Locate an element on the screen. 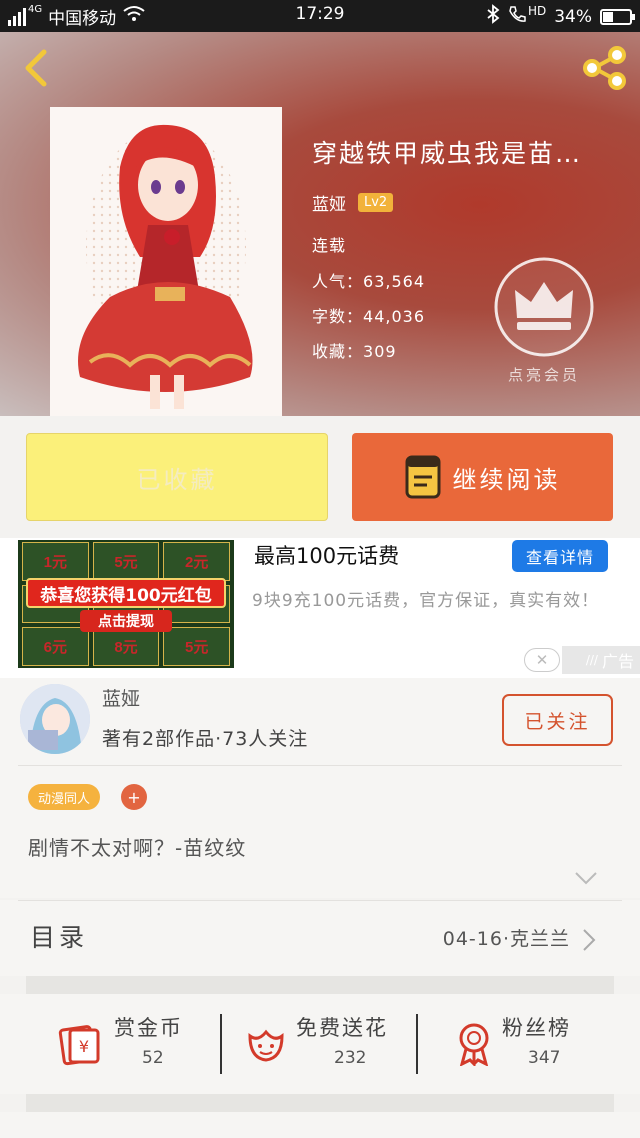 The image size is (640, 1138). book-cover is located at coordinates (166, 261).